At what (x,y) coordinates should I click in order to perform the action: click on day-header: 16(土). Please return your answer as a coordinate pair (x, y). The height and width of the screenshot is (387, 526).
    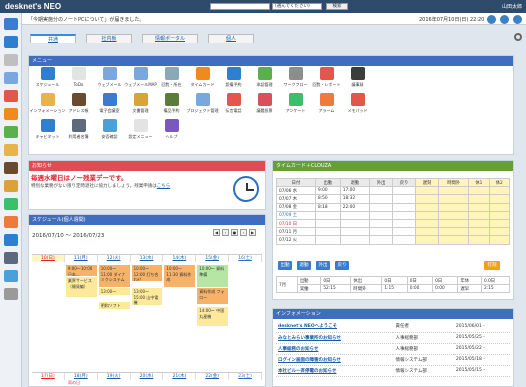
    Looking at the image, I should click on (245, 258).